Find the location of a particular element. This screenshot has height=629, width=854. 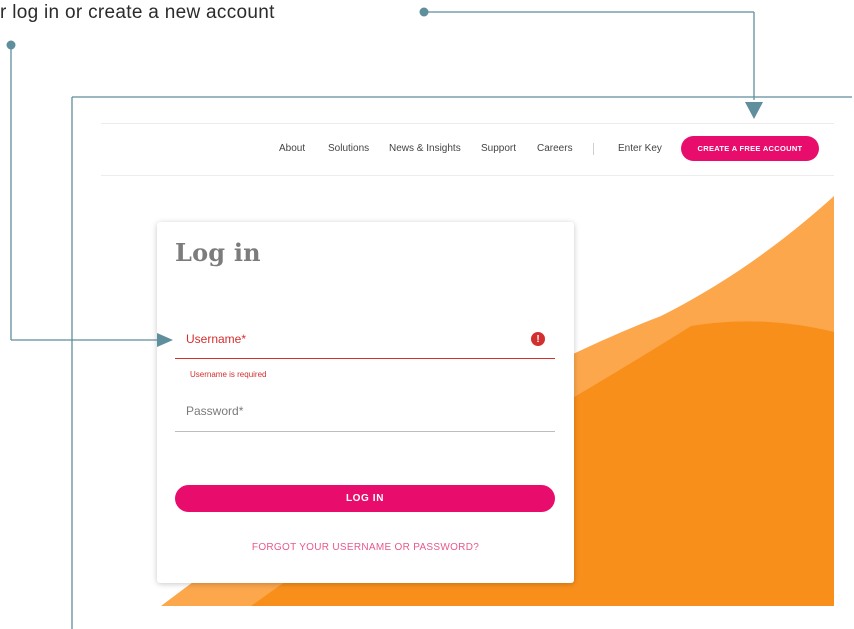

annotation-caption: r log in or create a new account is located at coordinates (137, 12).